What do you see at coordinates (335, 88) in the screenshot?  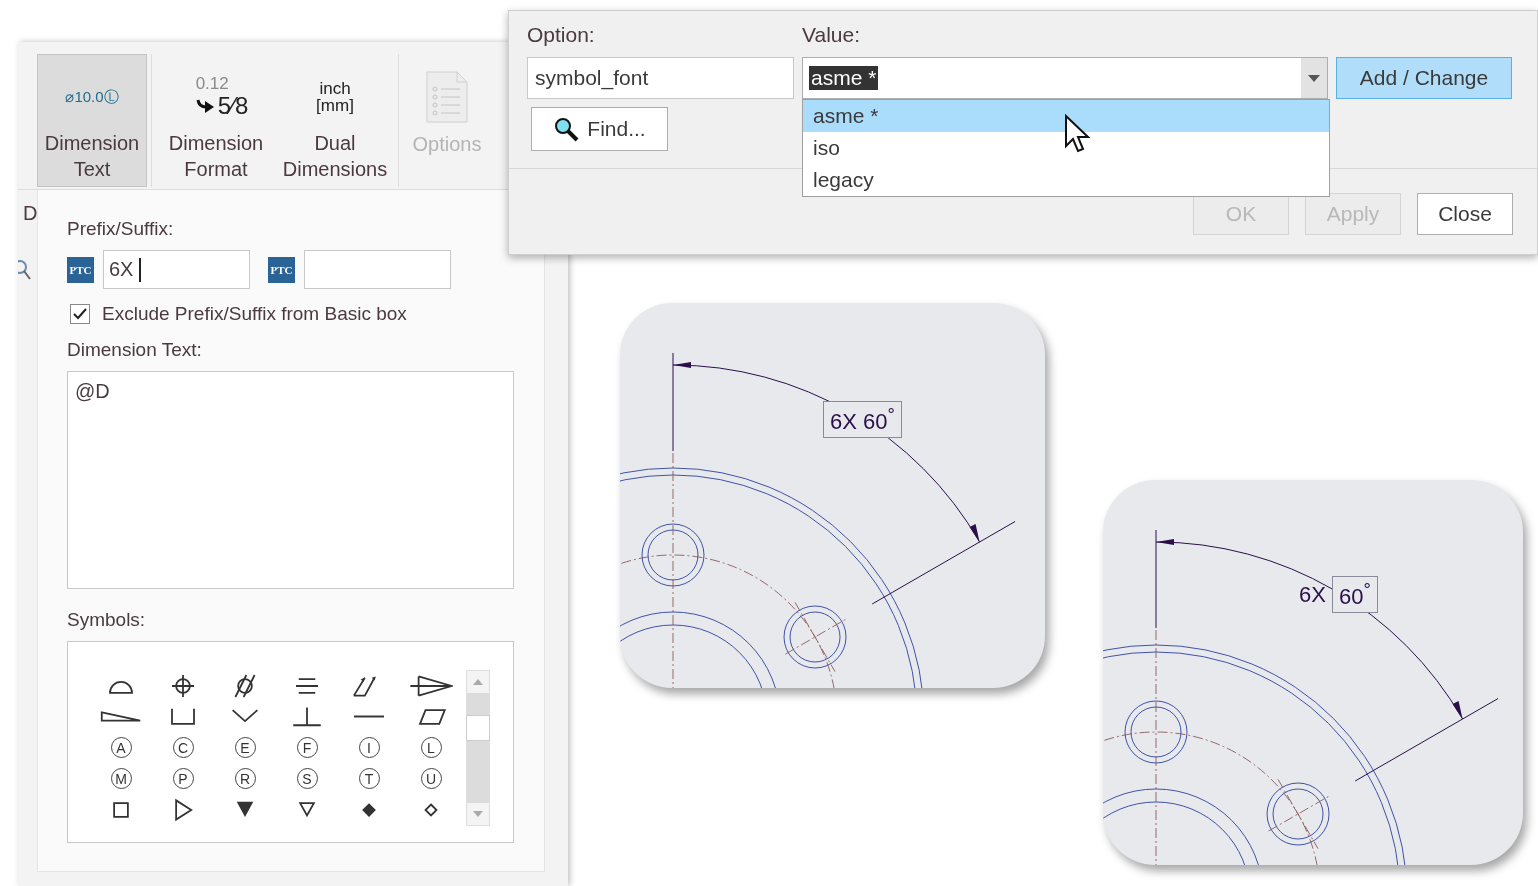 I see `unit-icon: inch` at bounding box center [335, 88].